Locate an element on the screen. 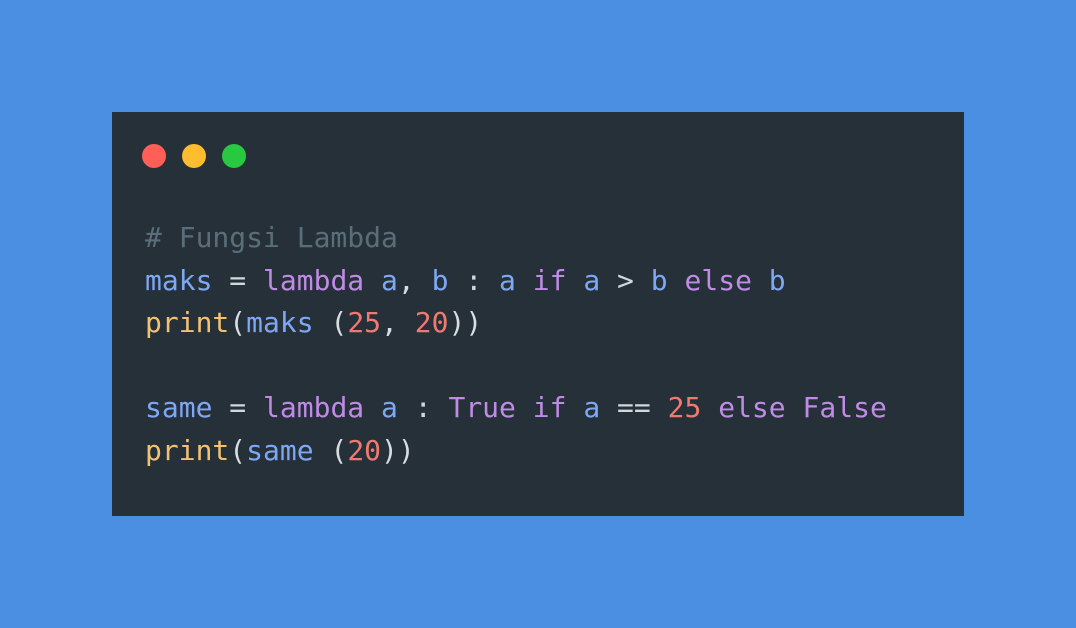 The width and height of the screenshot is (1076, 628). code-token-kw: False is located at coordinates (844, 407).